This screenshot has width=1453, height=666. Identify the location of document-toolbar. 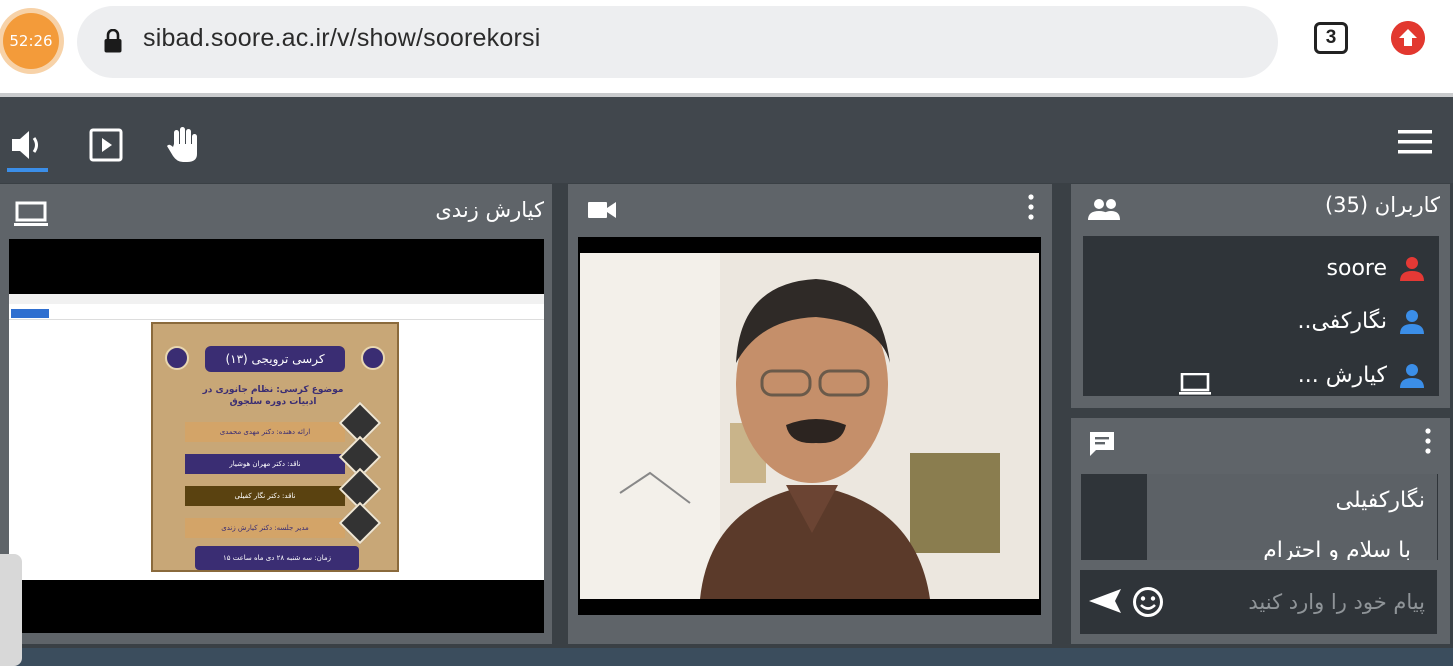
(276, 314).